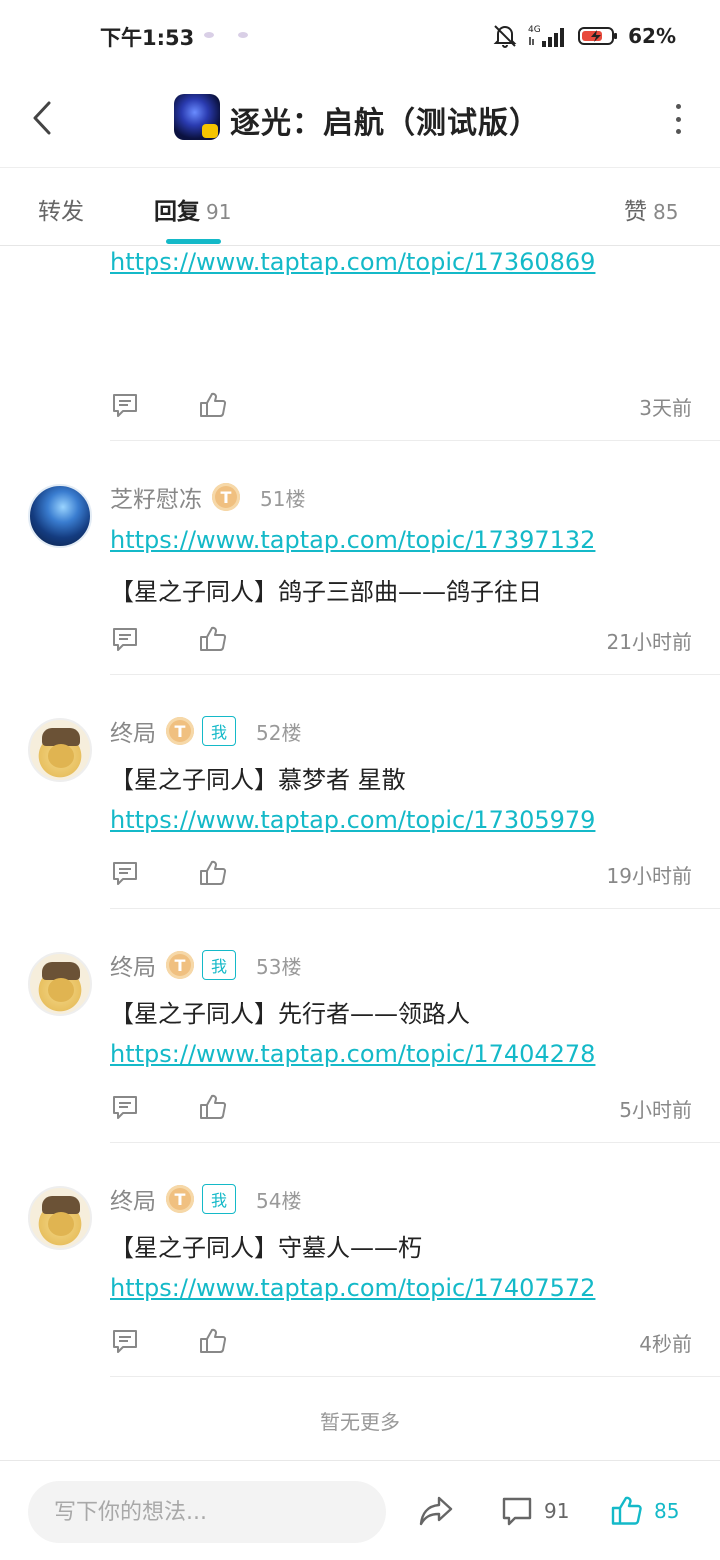 The height and width of the screenshot is (1560, 720). What do you see at coordinates (667, 1511) in the screenshot?
I see `like-count: 85` at bounding box center [667, 1511].